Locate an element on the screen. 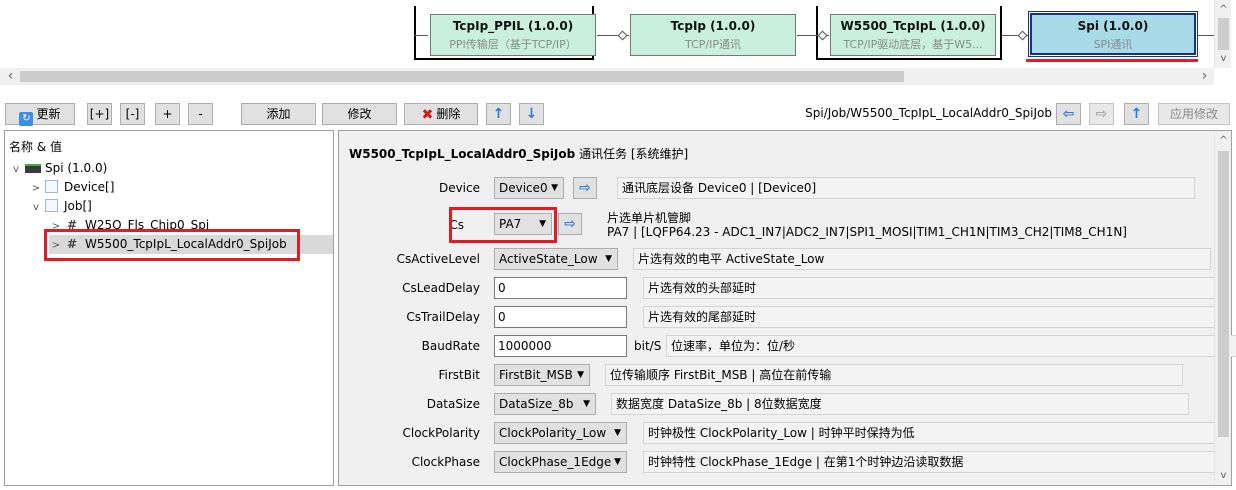 The image size is (1236, 490). clockphase-select: ClockPhase_1Edge ▼ is located at coordinates (560, 462).